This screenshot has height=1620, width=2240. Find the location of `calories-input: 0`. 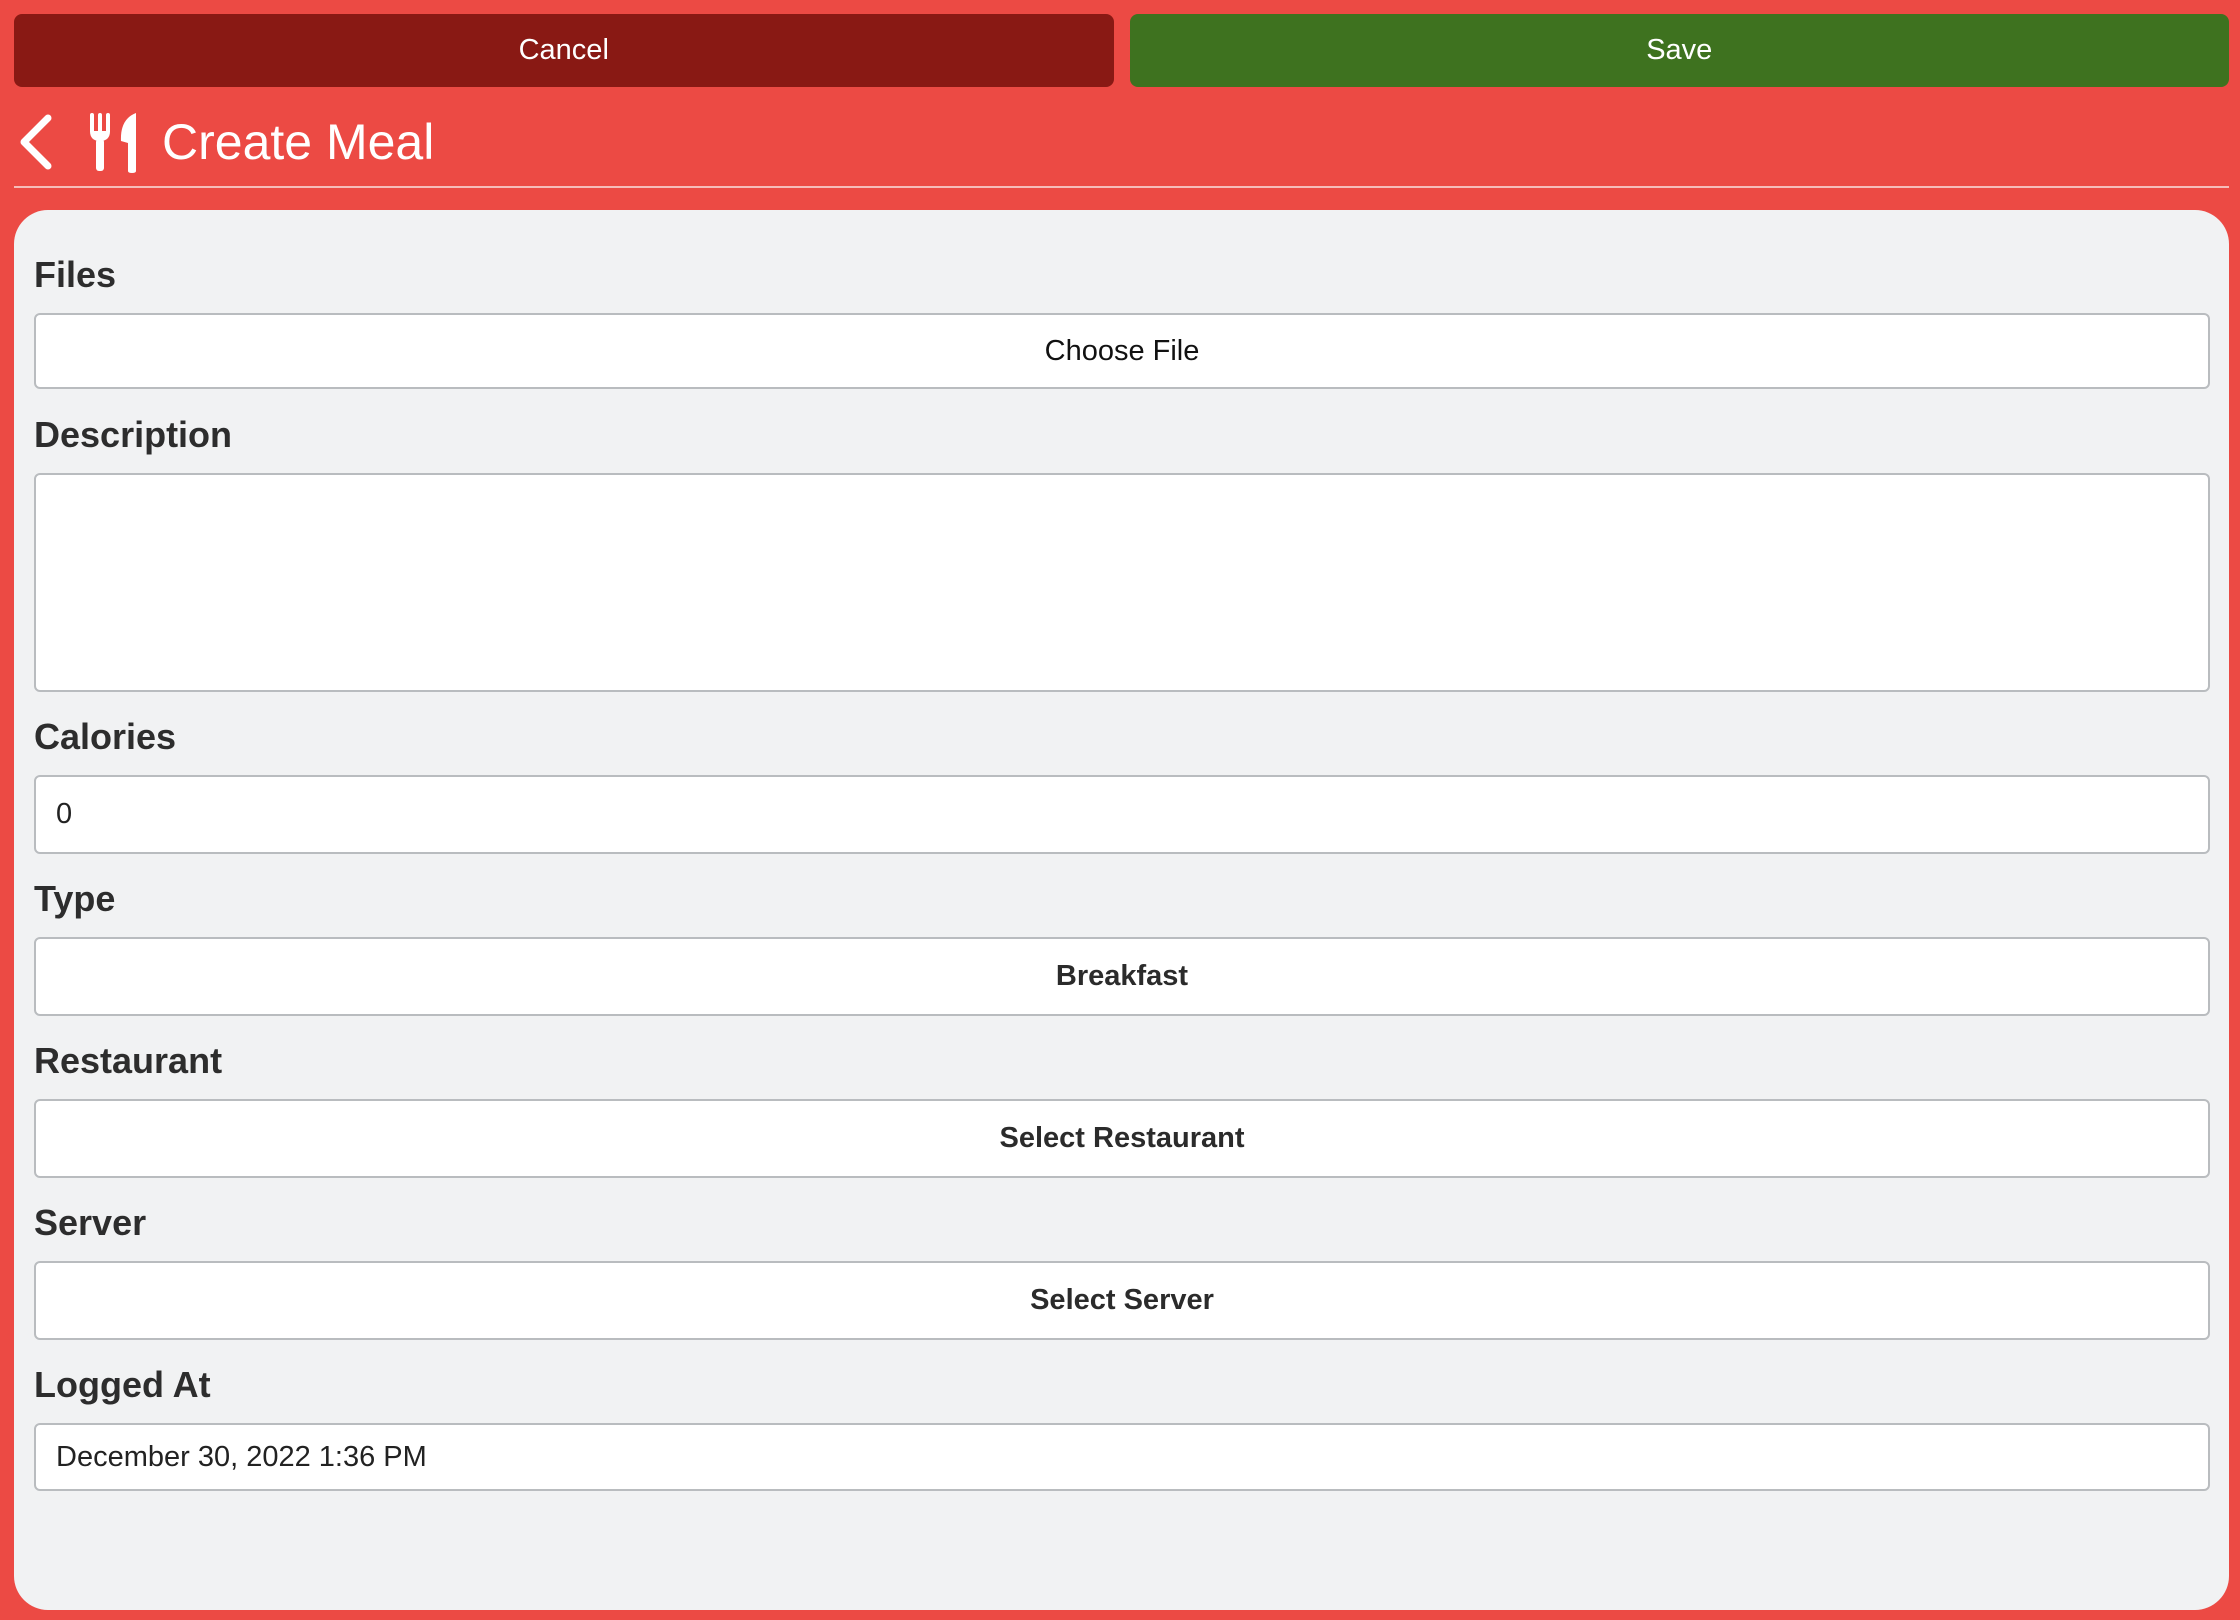

calories-input: 0 is located at coordinates (1122, 814).